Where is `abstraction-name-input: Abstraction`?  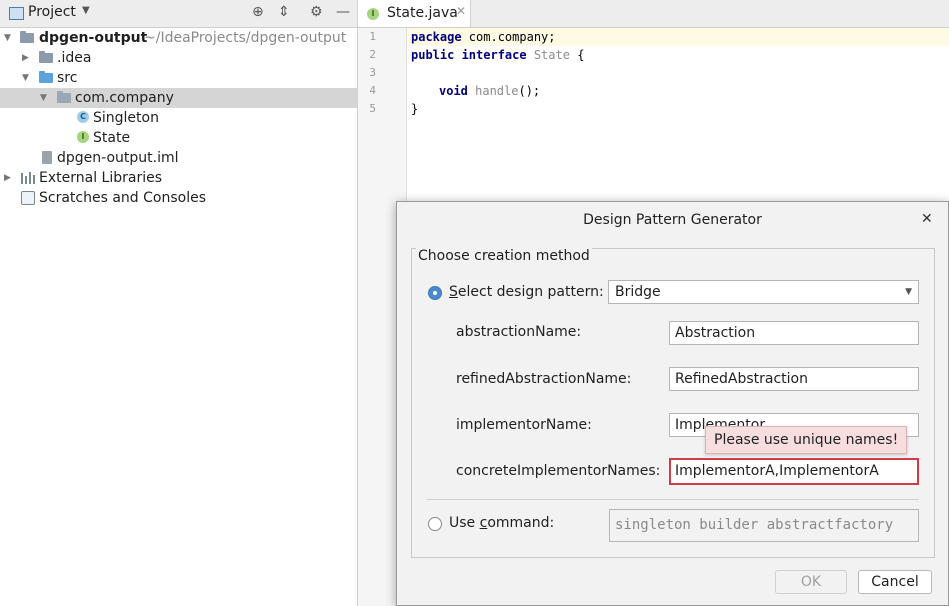
abstraction-name-input: Abstraction is located at coordinates (794, 333).